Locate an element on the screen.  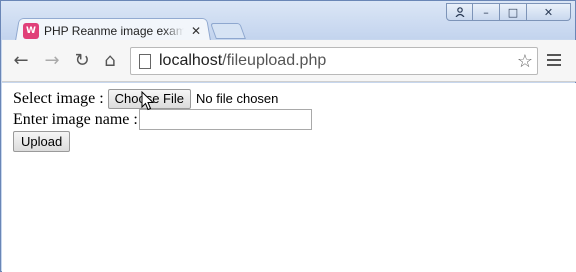
user-icon is located at coordinates (459, 12).